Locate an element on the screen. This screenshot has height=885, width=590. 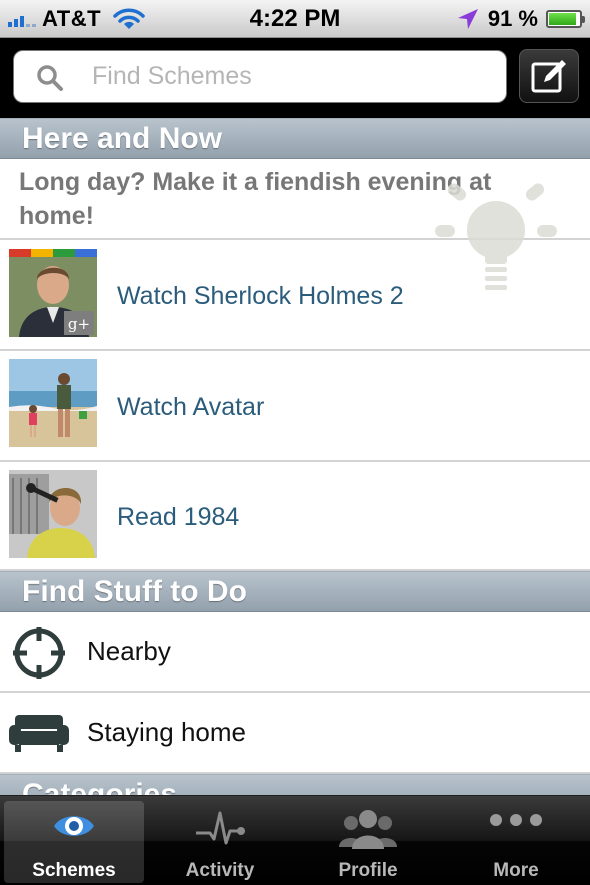
beach-photo-icon is located at coordinates (53, 403).